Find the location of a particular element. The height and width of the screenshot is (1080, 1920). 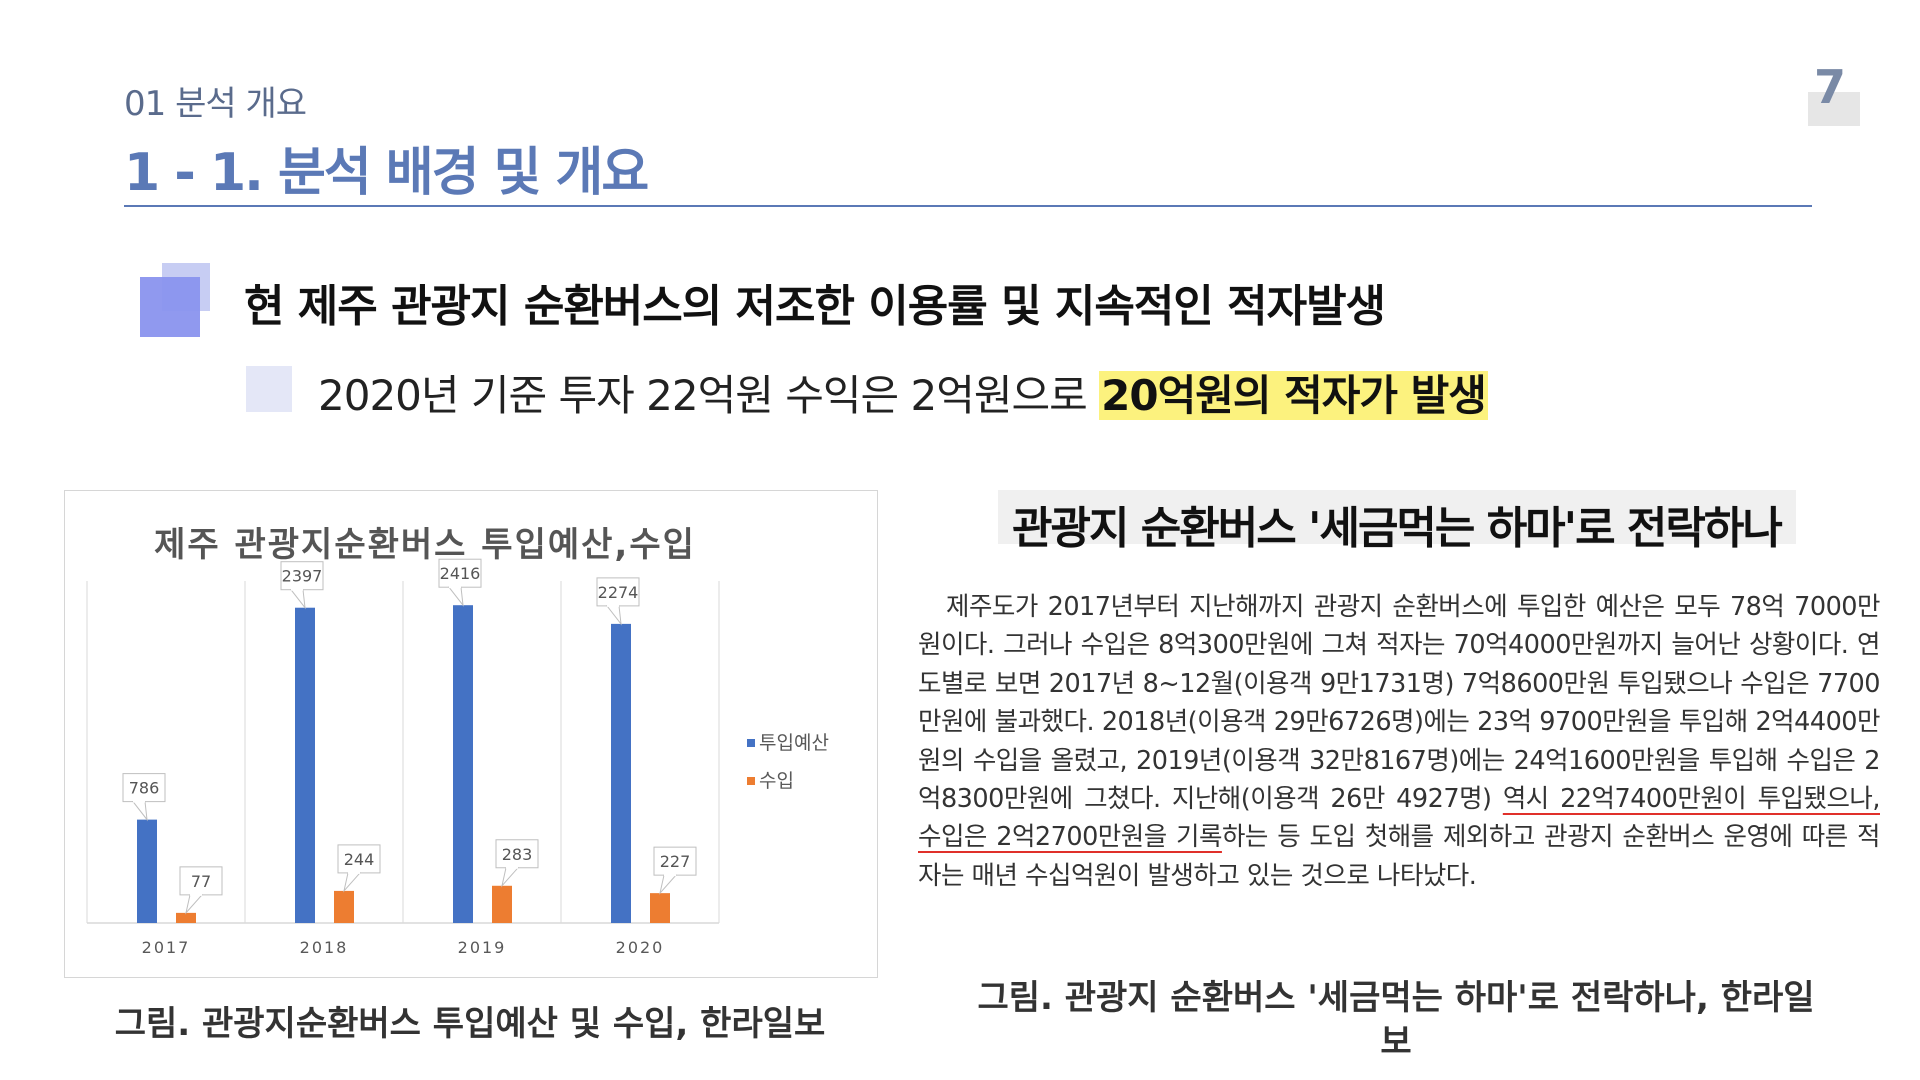

legend-label: 수입 is located at coordinates (776, 781).